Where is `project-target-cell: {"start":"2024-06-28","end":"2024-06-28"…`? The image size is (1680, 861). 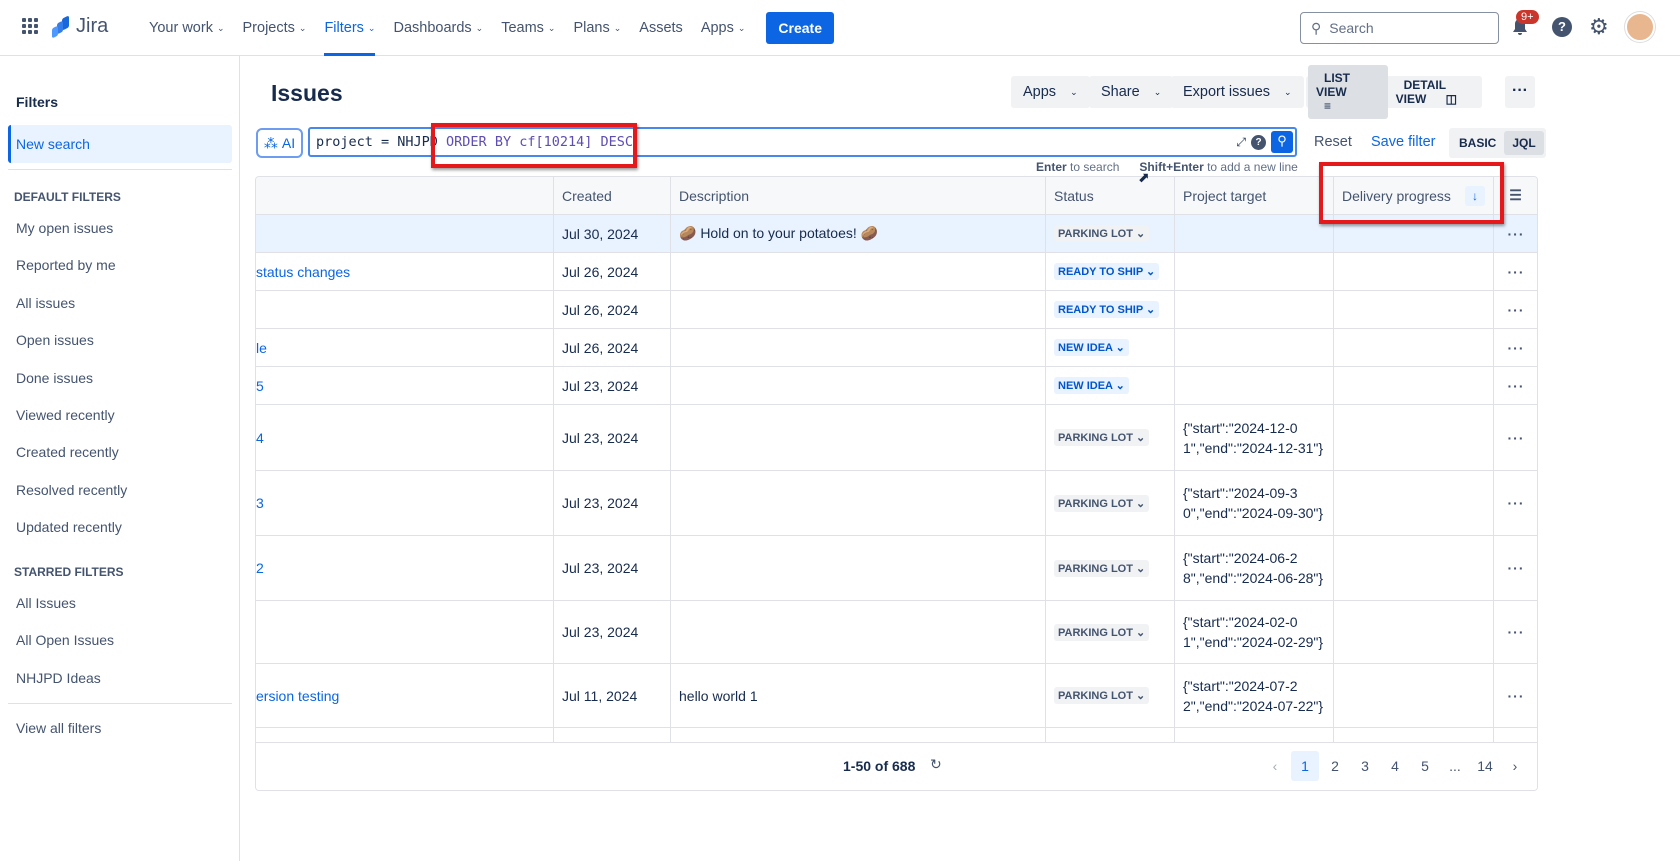
project-target-cell: {"start":"2024-06-28","end":"2024-06-28"… is located at coordinates (1254, 568).